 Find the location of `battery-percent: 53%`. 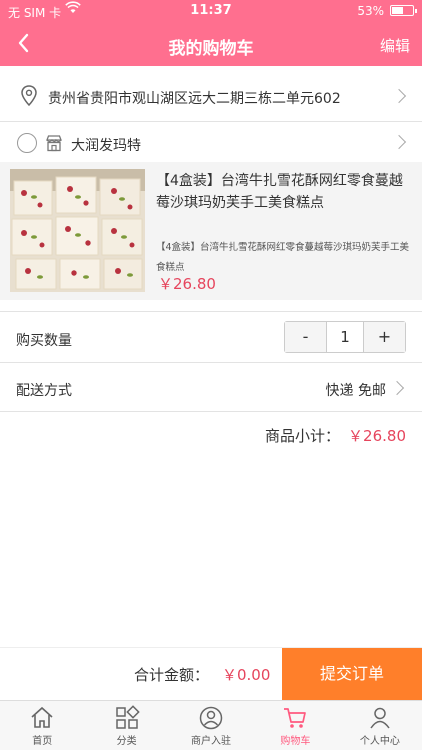

battery-percent: 53% is located at coordinates (370, 11).